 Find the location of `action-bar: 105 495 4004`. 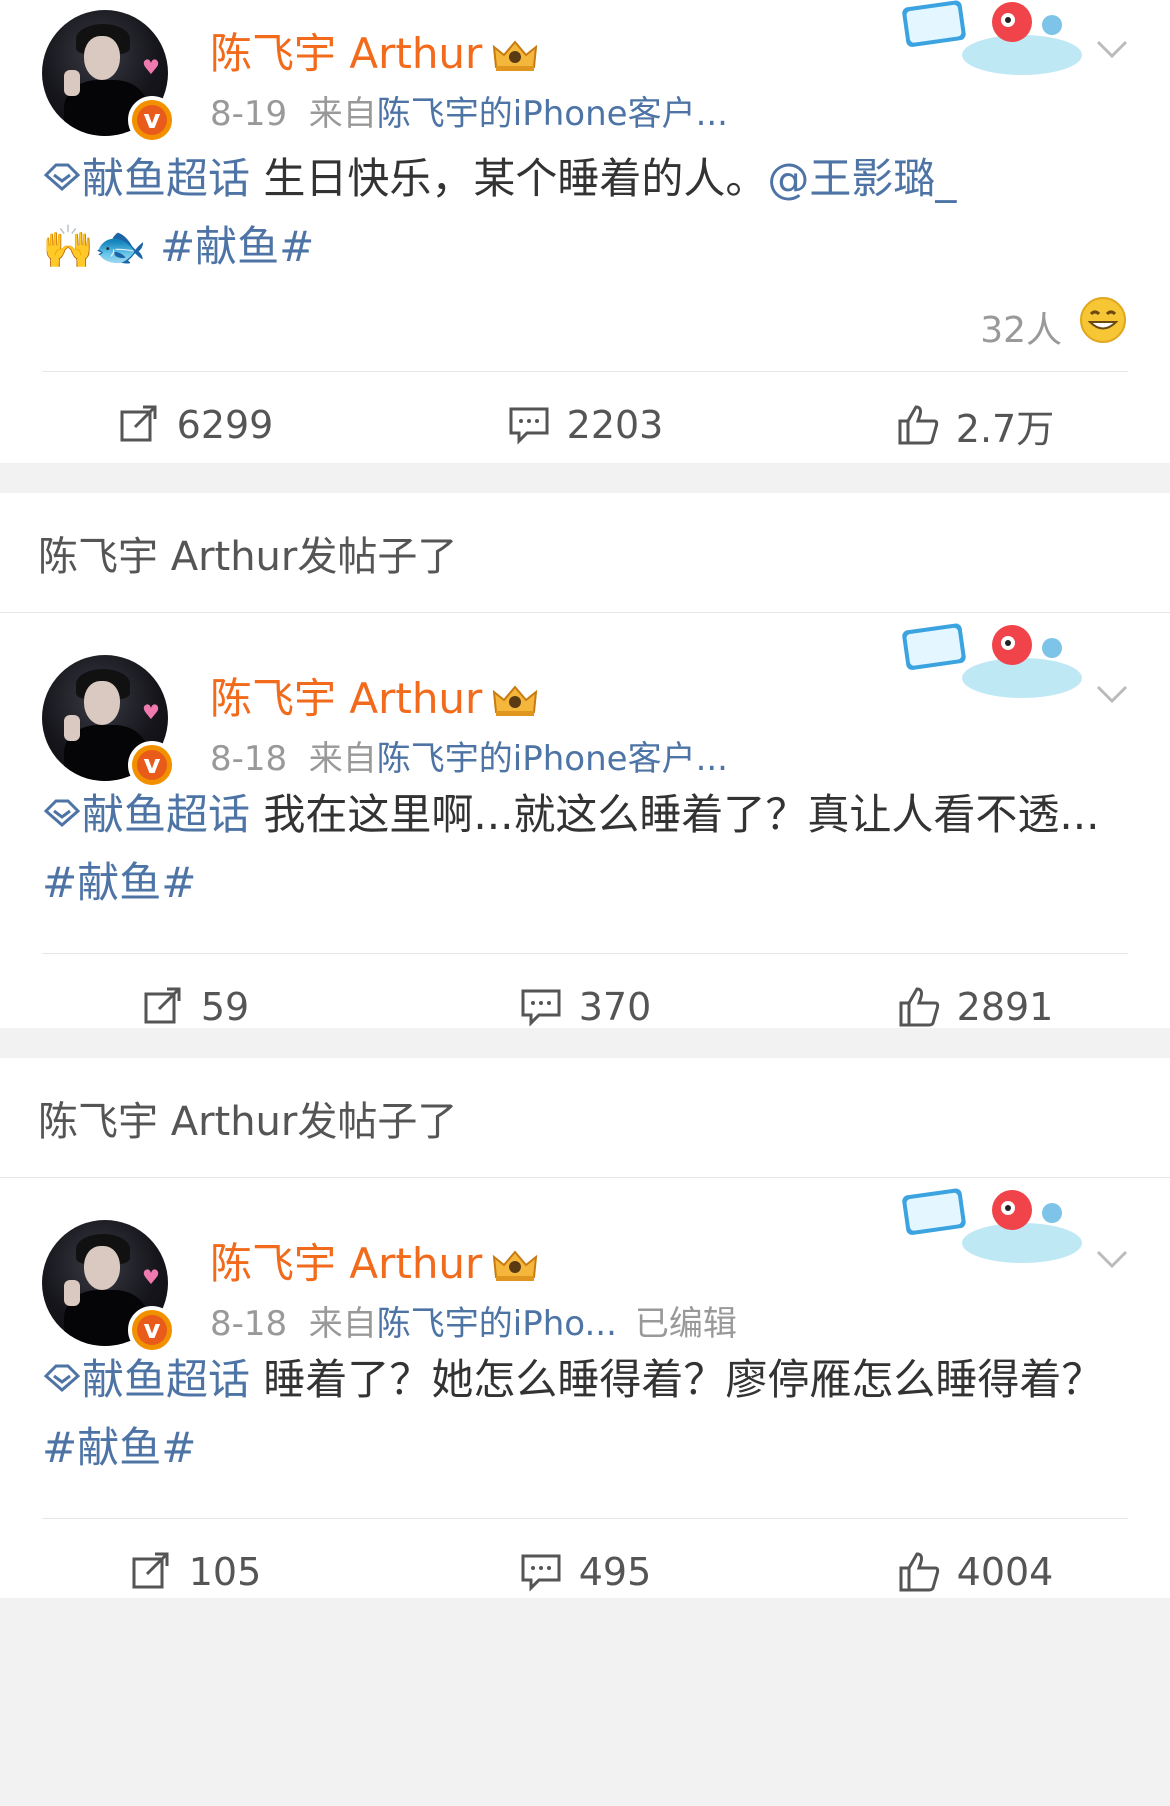

action-bar: 105 495 4004 is located at coordinates (585, 1572).